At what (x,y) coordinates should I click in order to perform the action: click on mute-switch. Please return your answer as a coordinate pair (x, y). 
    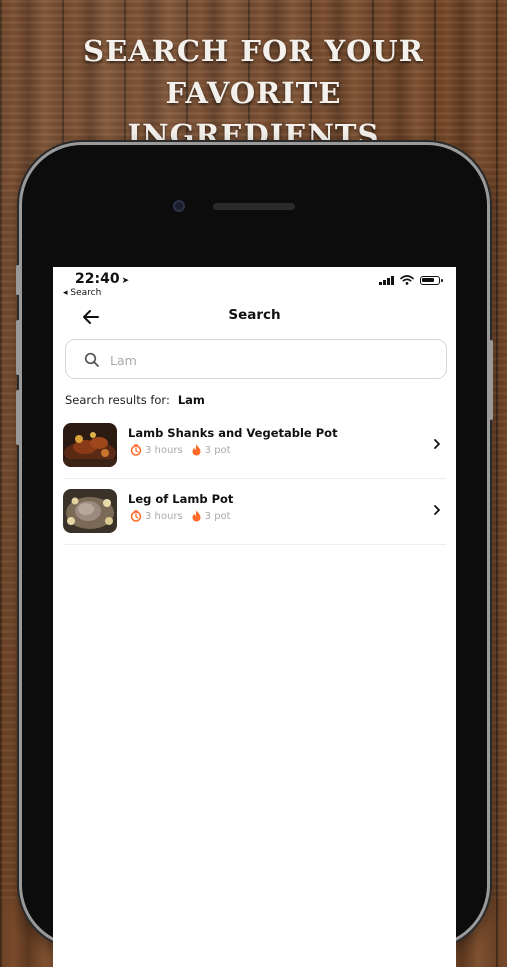
    Looking at the image, I should click on (18, 280).